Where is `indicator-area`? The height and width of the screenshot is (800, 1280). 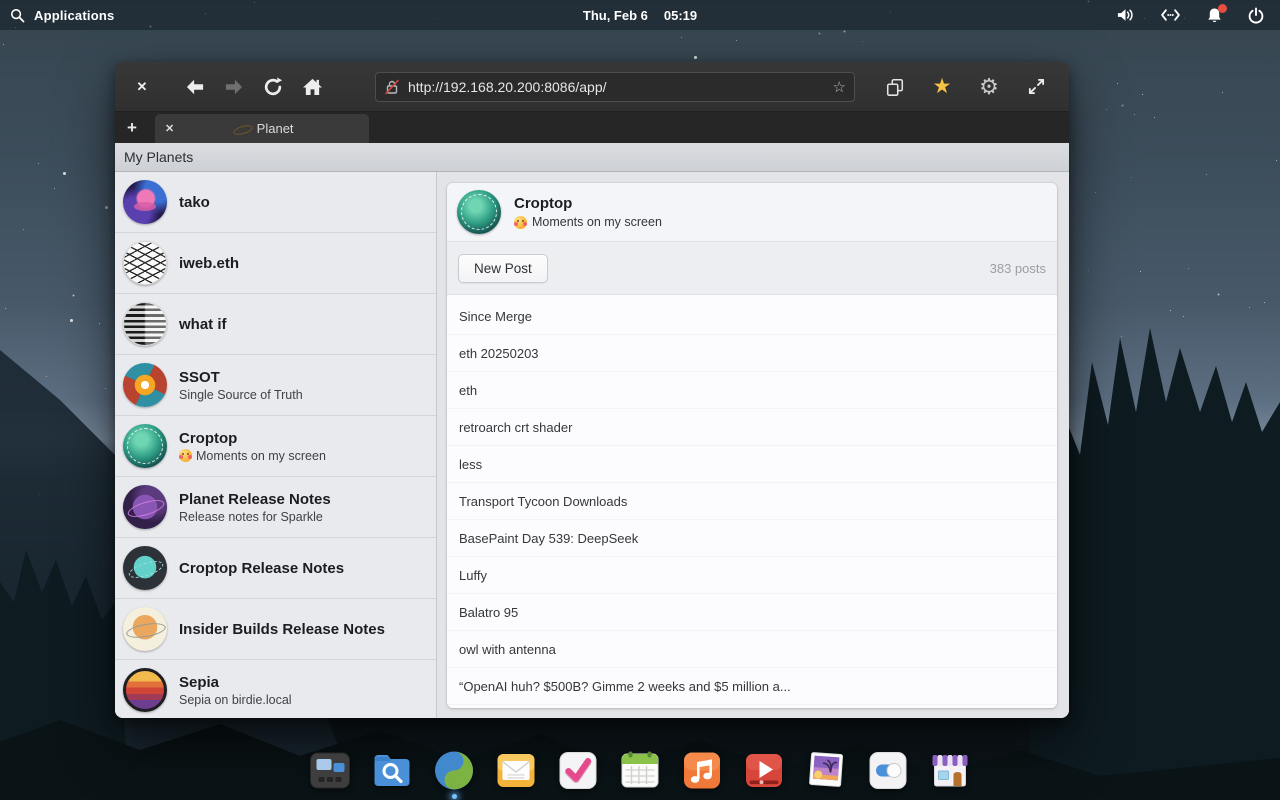 indicator-area is located at coordinates (1198, 13).